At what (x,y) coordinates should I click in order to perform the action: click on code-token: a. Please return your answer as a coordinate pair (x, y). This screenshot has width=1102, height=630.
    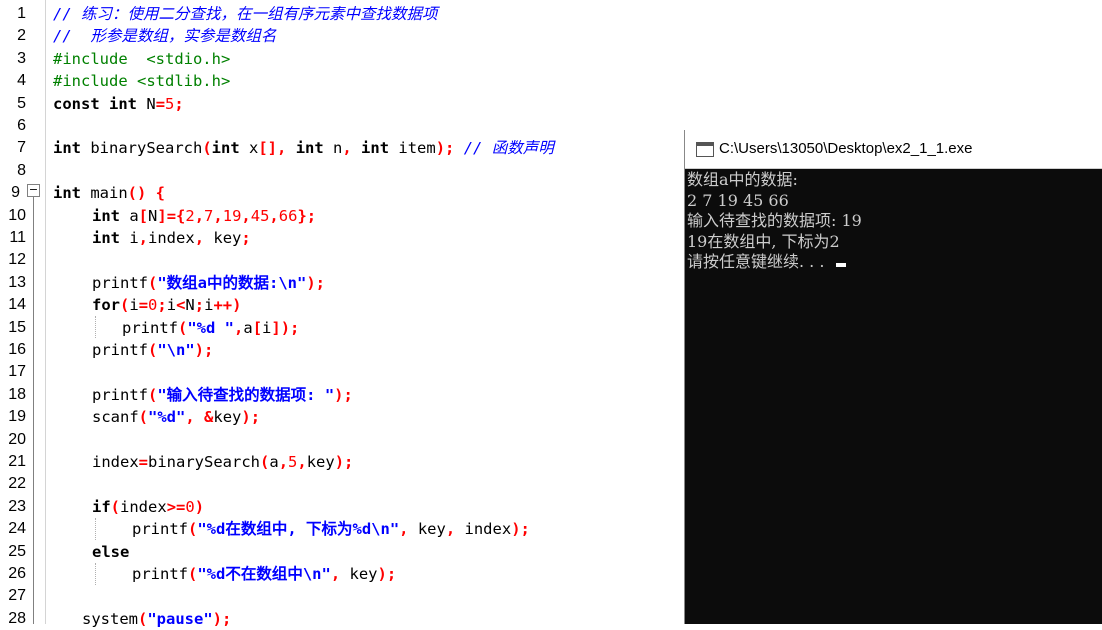
    Looking at the image, I should click on (274, 462).